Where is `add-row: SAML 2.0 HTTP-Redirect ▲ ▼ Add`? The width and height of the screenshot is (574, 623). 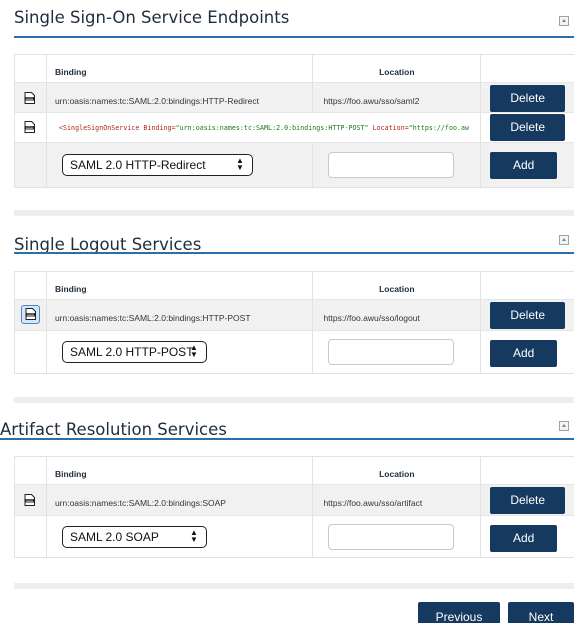
add-row: SAML 2.0 HTTP-Redirect ▲ ▼ Add is located at coordinates (294, 165).